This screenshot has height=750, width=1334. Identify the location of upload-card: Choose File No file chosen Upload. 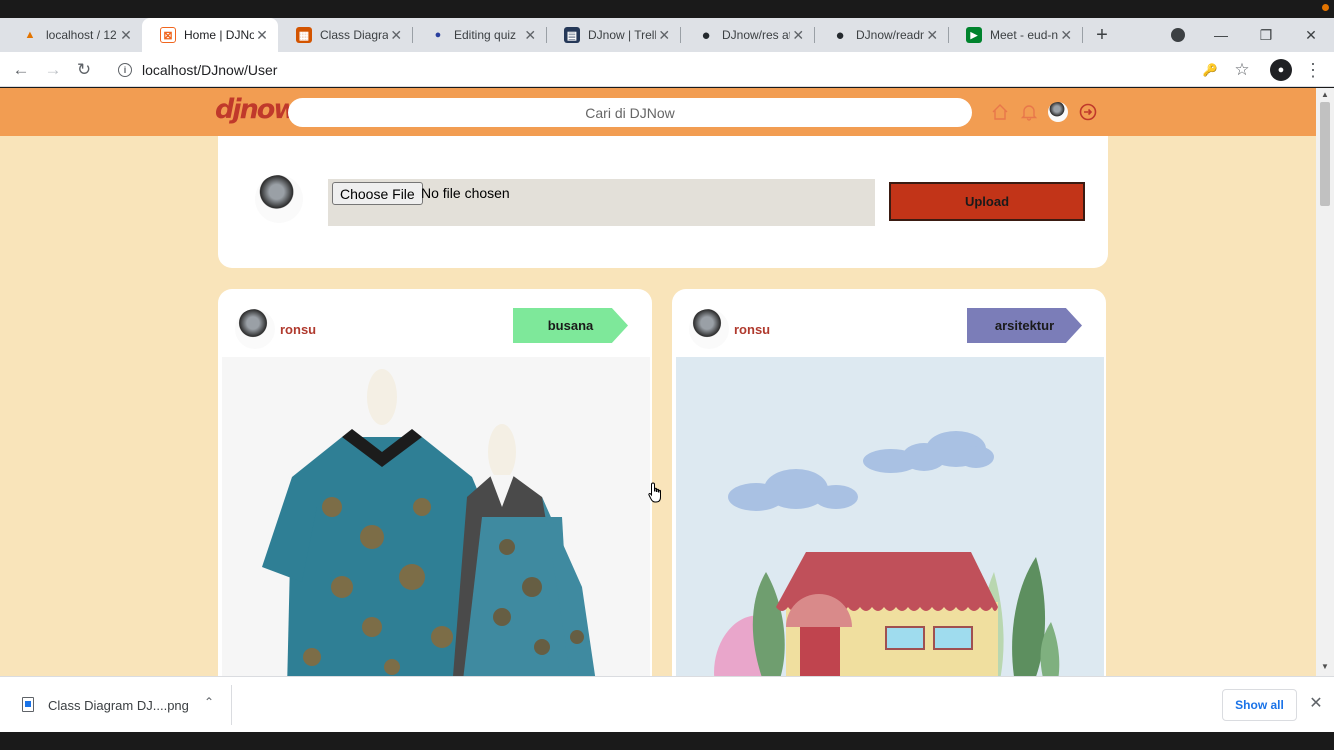
(663, 202).